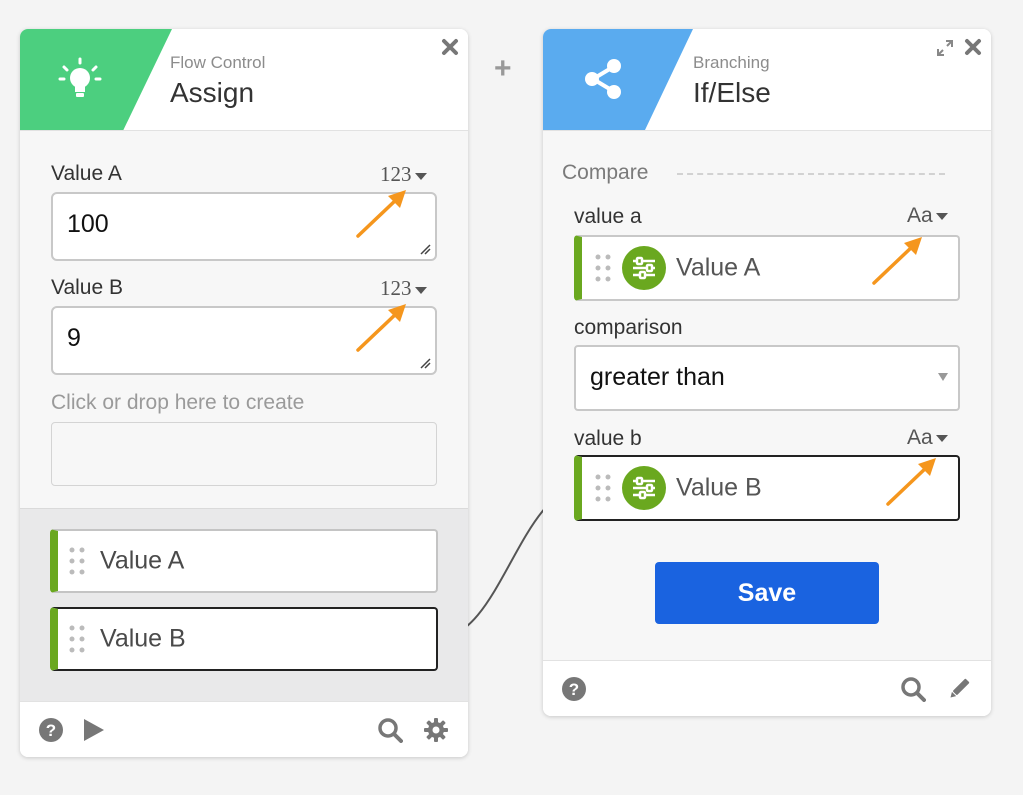 The width and height of the screenshot is (1023, 795). Describe the element at coordinates (143, 638) in the screenshot. I see `variable-pill-label: Value B` at that location.